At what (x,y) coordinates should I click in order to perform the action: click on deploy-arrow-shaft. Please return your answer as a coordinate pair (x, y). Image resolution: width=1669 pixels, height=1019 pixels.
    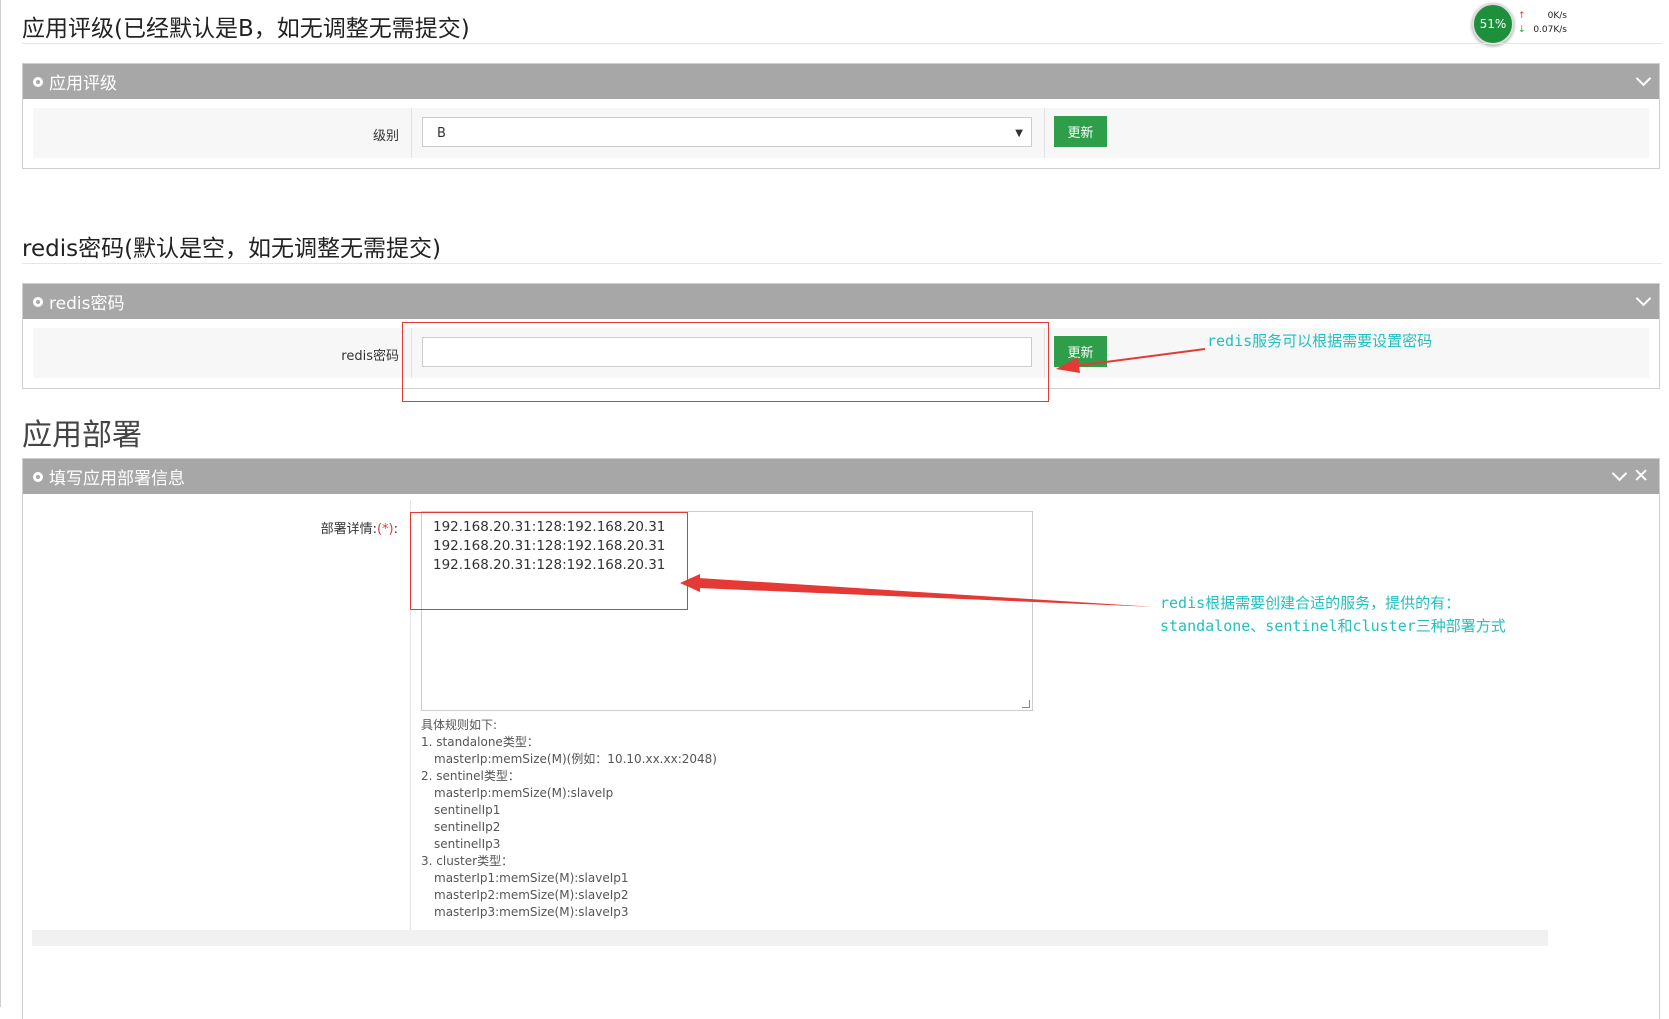
    Looking at the image, I should click on (926, 592).